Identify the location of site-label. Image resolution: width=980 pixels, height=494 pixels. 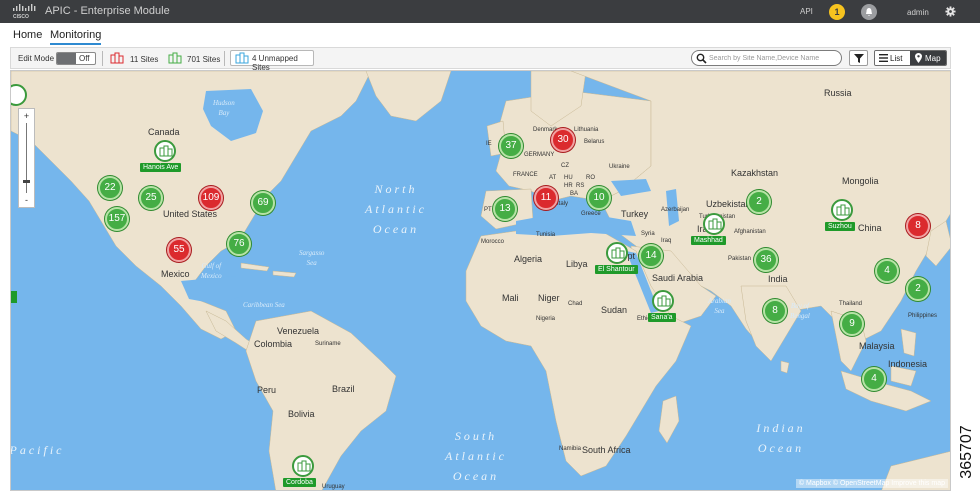
(14, 297).